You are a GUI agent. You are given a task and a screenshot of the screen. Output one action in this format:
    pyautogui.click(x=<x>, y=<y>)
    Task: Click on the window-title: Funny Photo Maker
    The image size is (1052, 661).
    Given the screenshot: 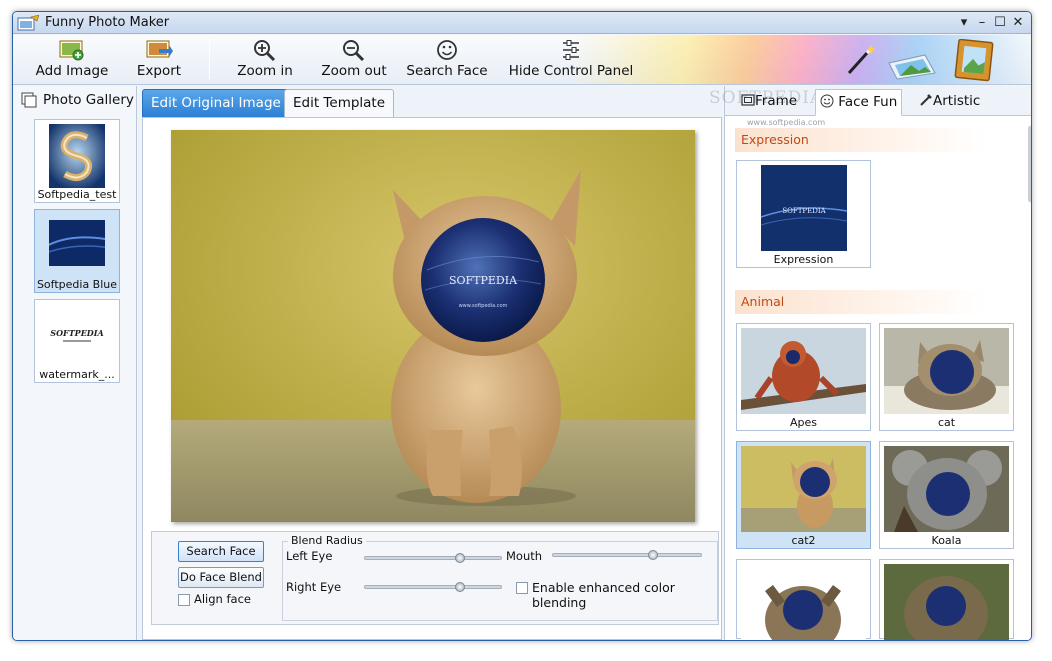 What is the action you would take?
    pyautogui.click(x=107, y=22)
    